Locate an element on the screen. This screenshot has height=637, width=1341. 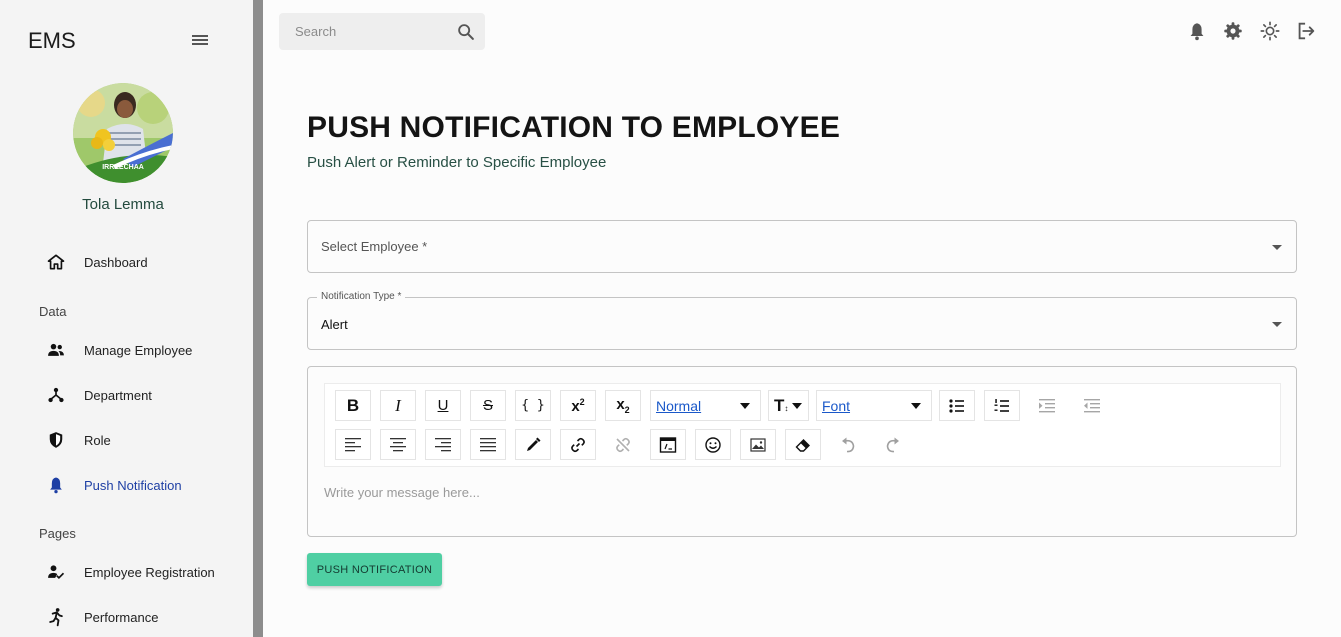
block-type-value: Normal is located at coordinates (679, 406).